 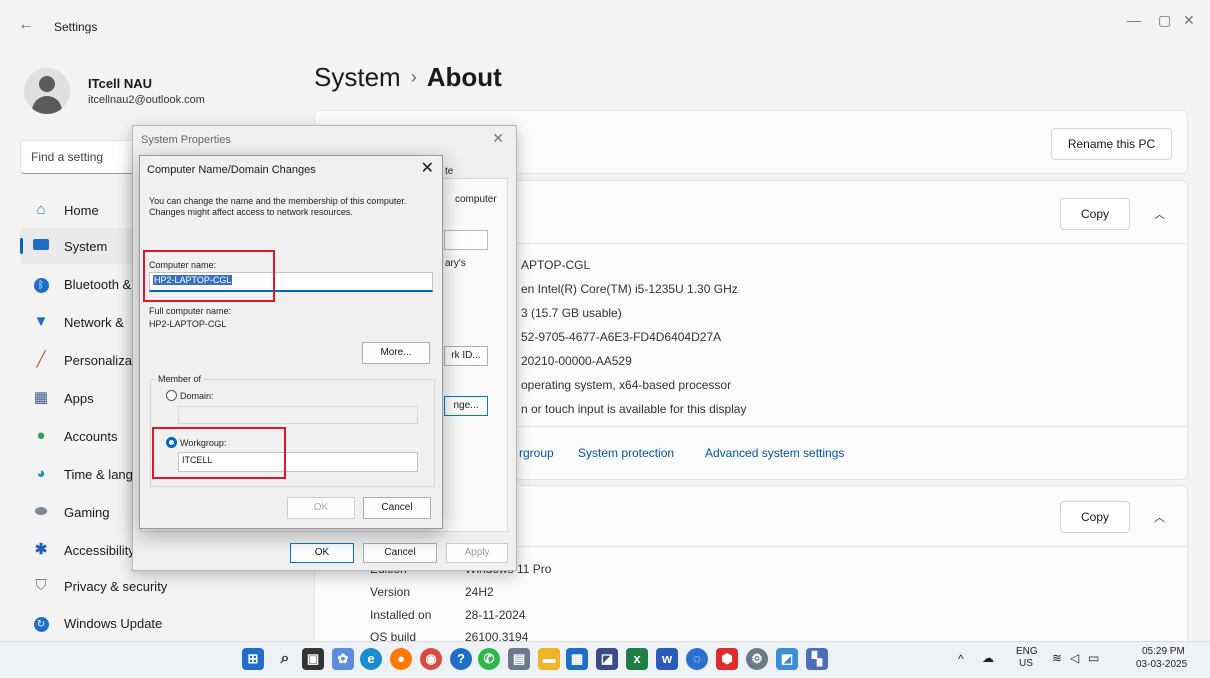 I want to click on sidebar-item-label: Accounts, so click(x=91, y=436).